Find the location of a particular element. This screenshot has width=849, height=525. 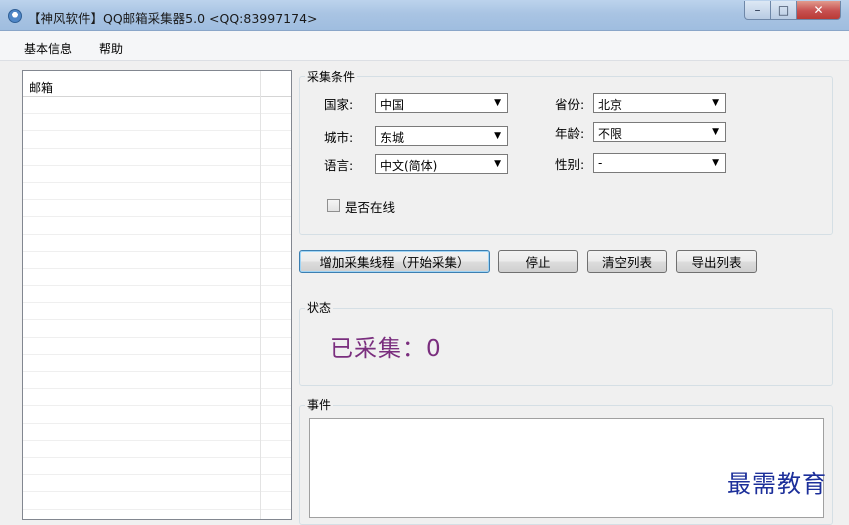

online-label: 是否在线 is located at coordinates (370, 206).